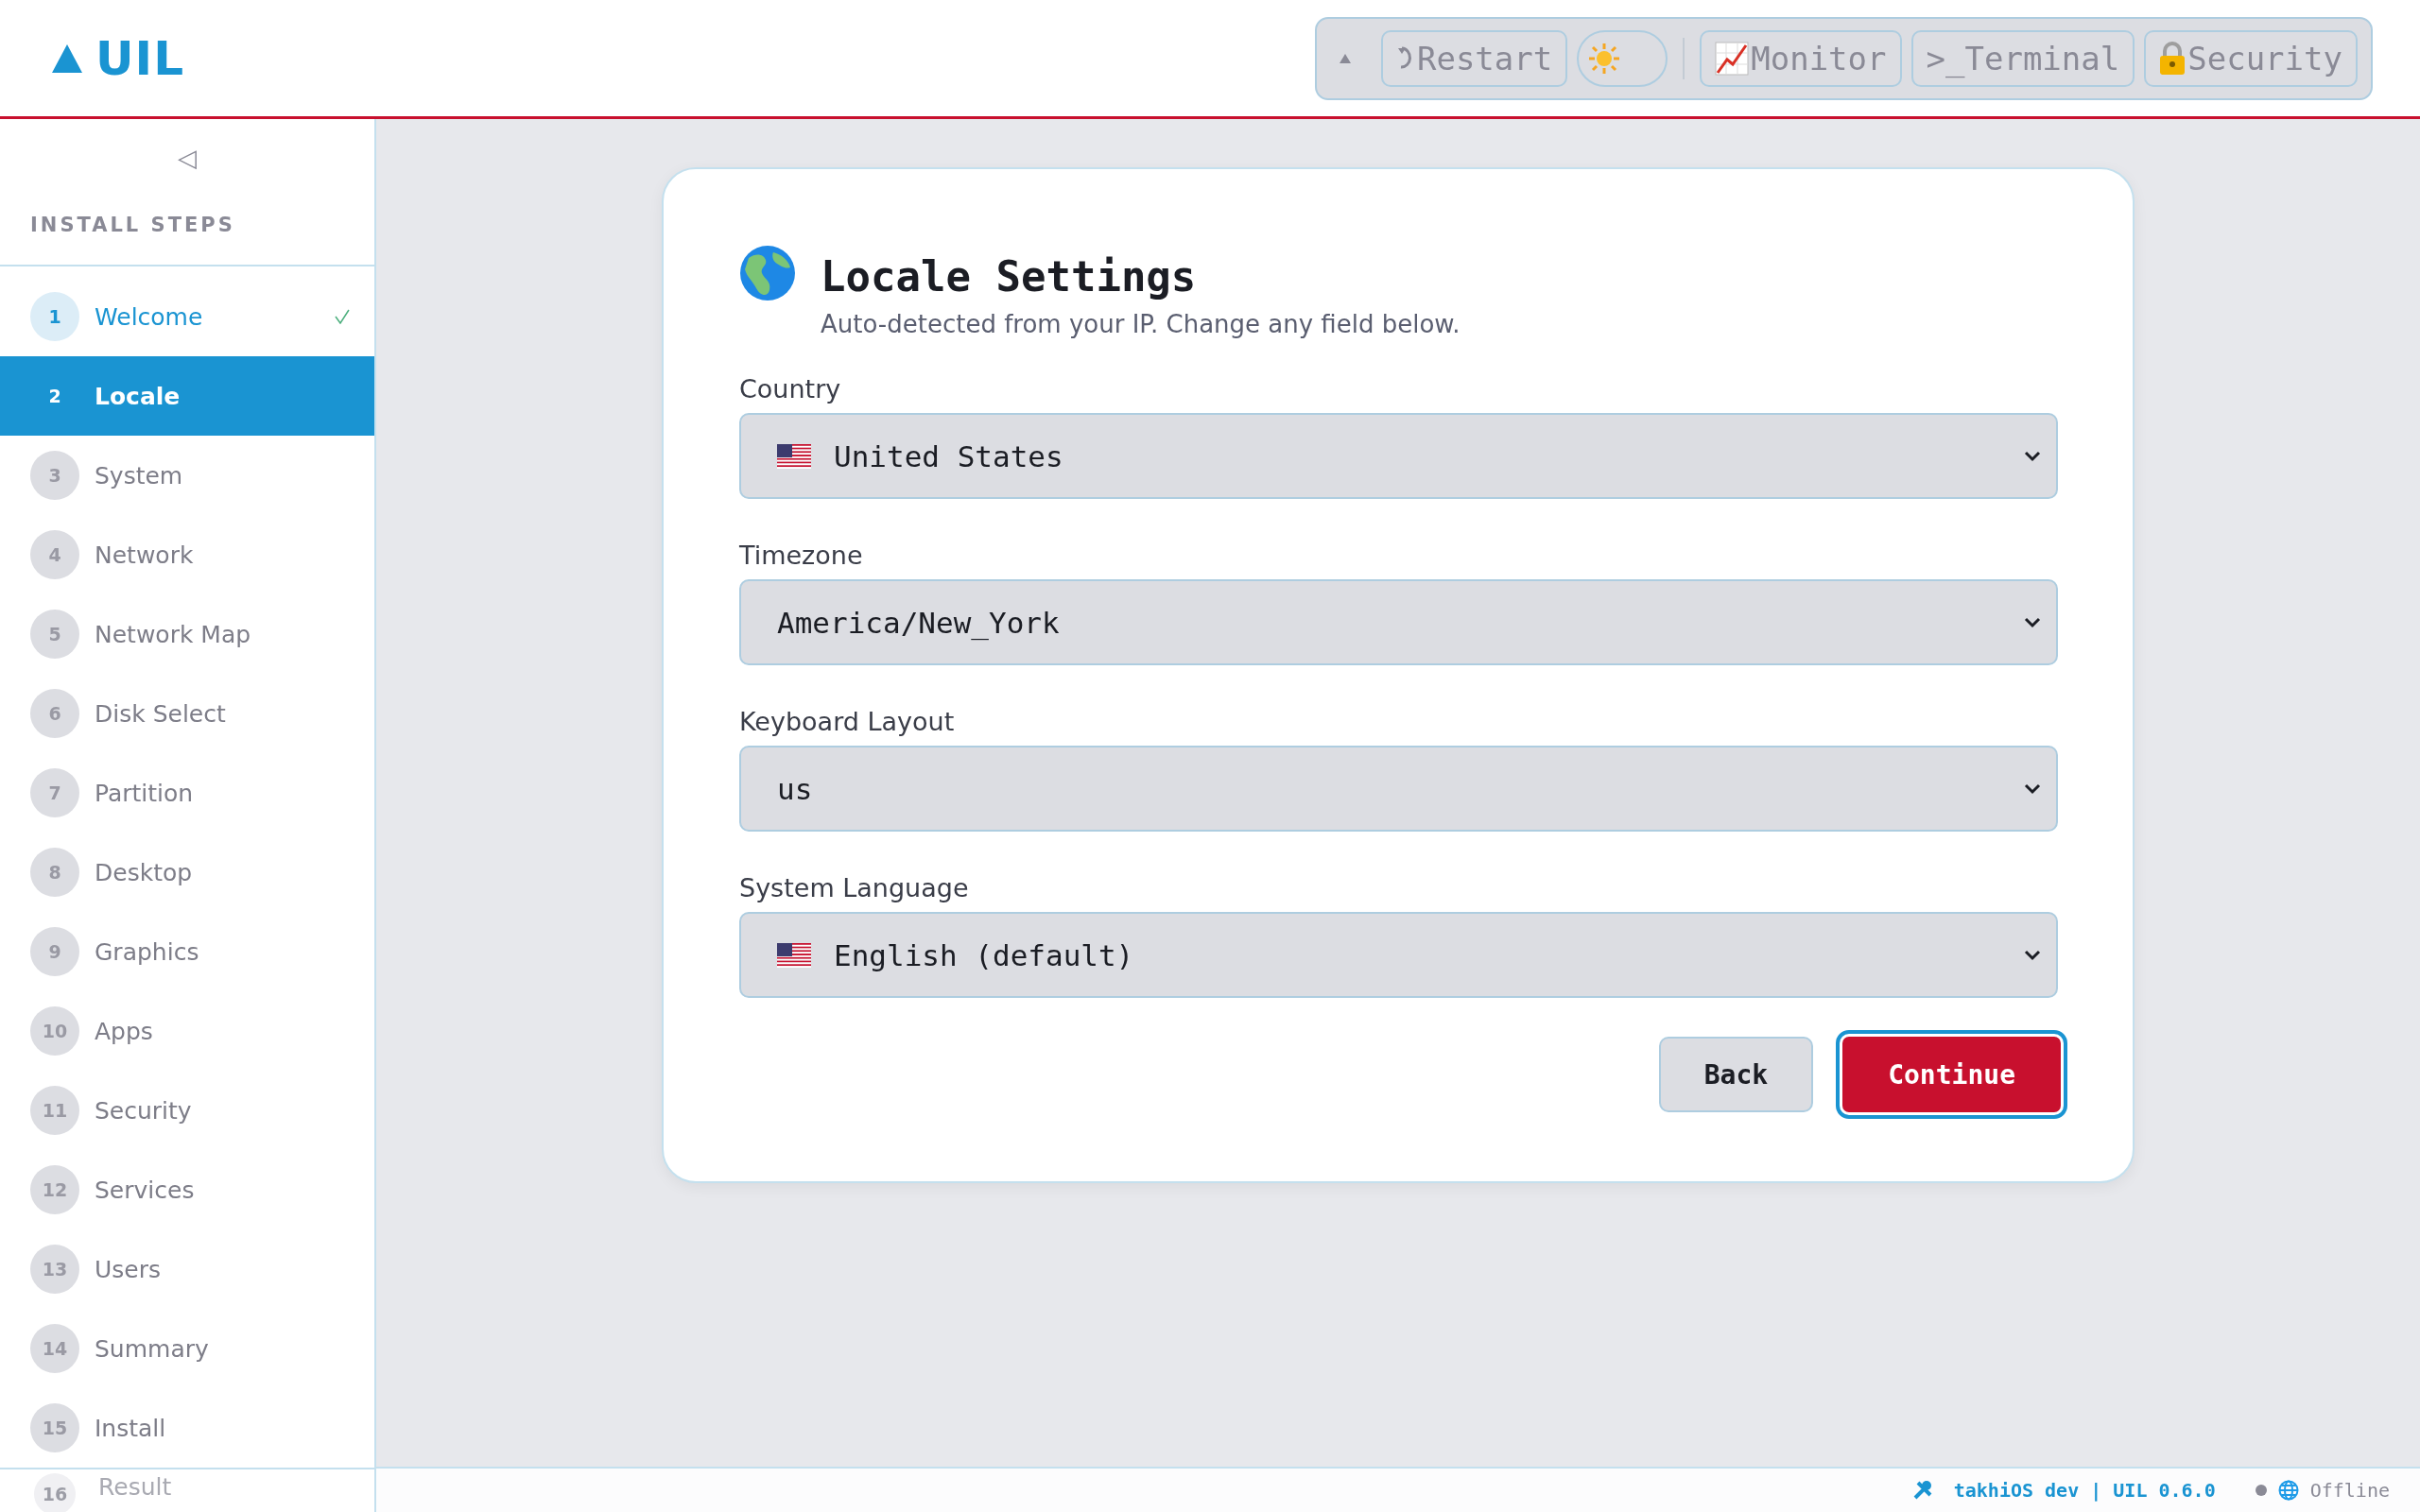  I want to click on step-number: 8, so click(54, 872).